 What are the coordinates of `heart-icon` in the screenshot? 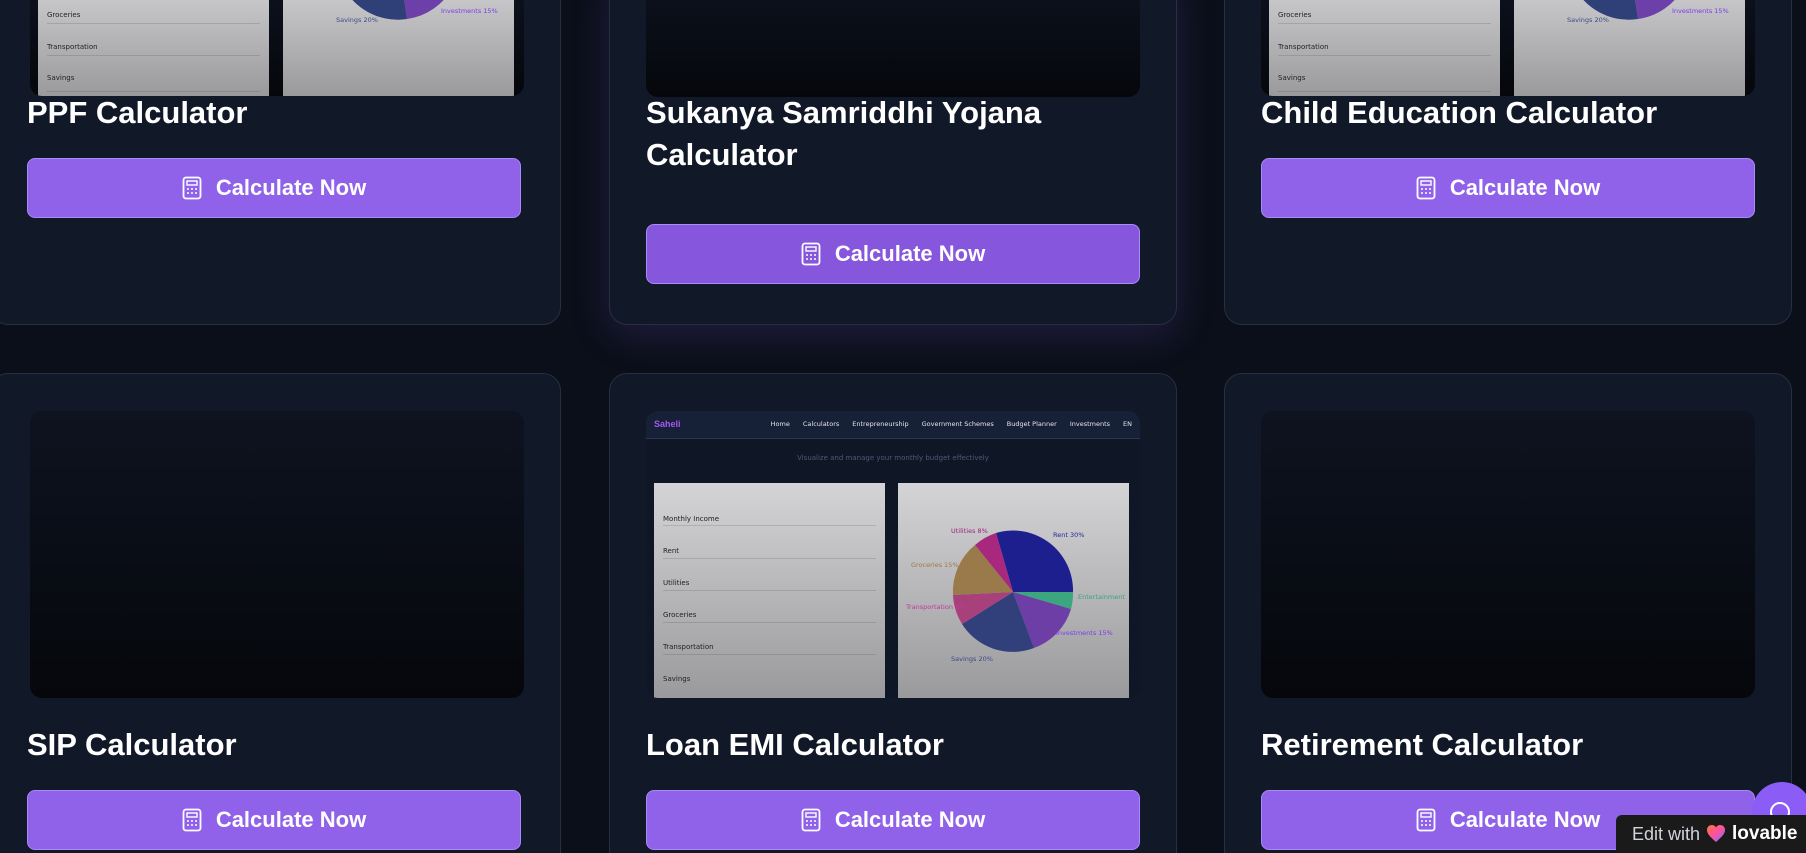 It's located at (1716, 833).